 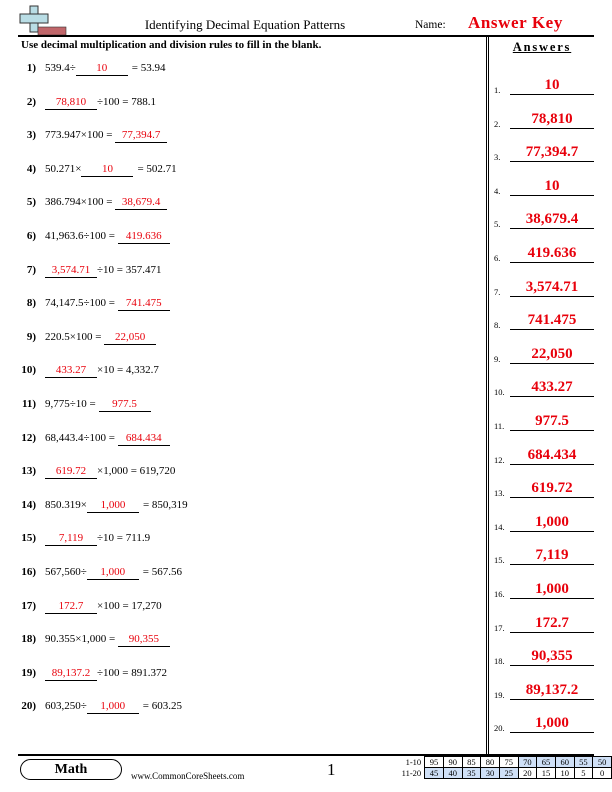 I want to click on question-row: 18) 90.355×1,000 = 90,355, so click(x=235, y=643).